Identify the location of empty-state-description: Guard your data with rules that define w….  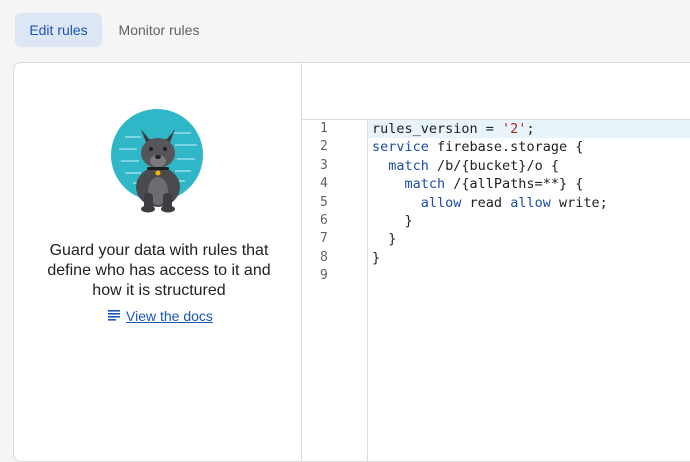
(159, 270).